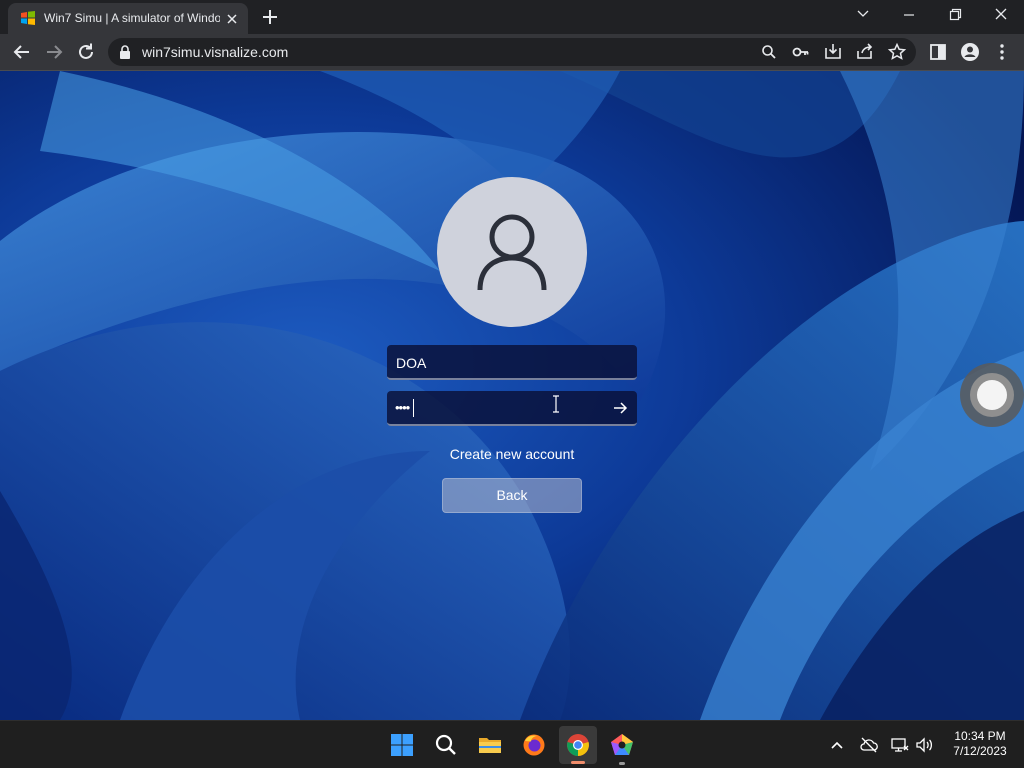 The width and height of the screenshot is (1024, 768). Describe the element at coordinates (837, 745) in the screenshot. I see `chevron-up-icon` at that location.